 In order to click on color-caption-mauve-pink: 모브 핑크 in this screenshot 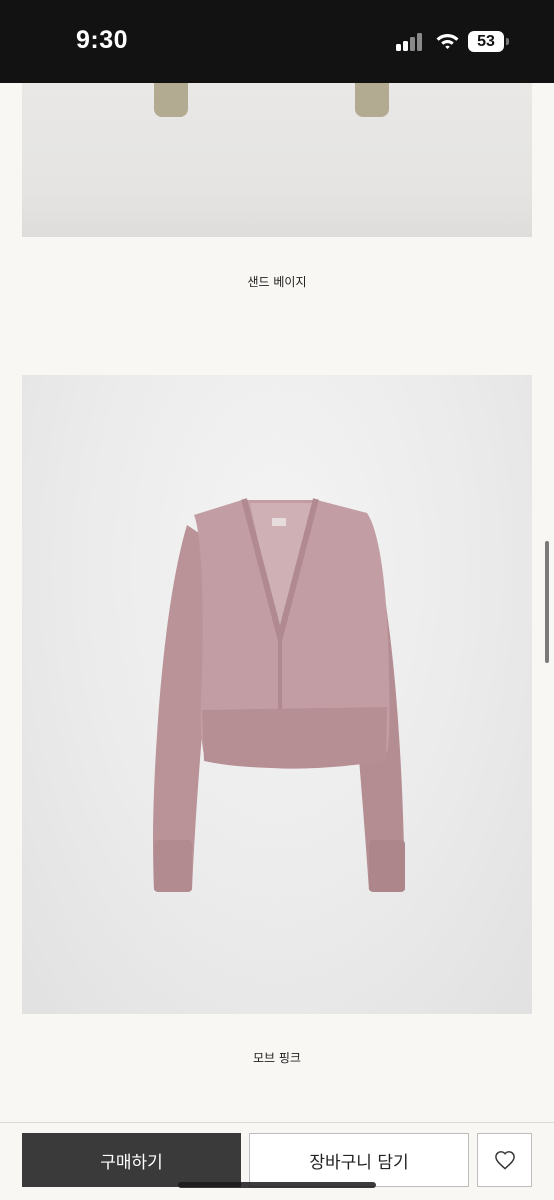, I will do `click(277, 1058)`.